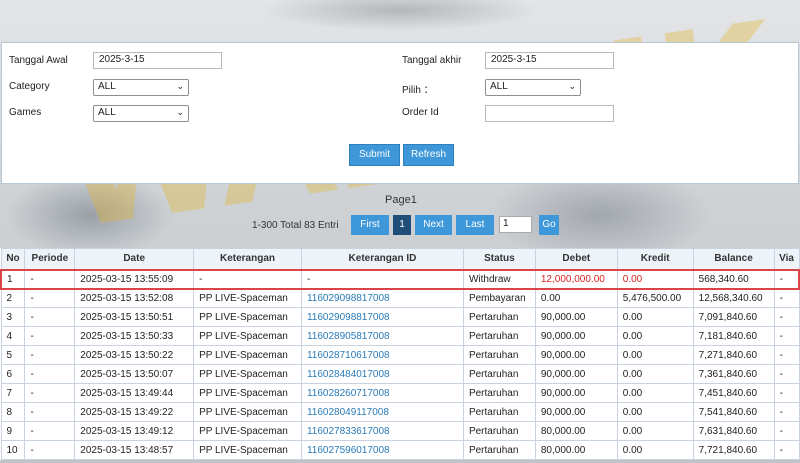 The width and height of the screenshot is (800, 463). I want to click on header-debet: Debet, so click(576, 259).